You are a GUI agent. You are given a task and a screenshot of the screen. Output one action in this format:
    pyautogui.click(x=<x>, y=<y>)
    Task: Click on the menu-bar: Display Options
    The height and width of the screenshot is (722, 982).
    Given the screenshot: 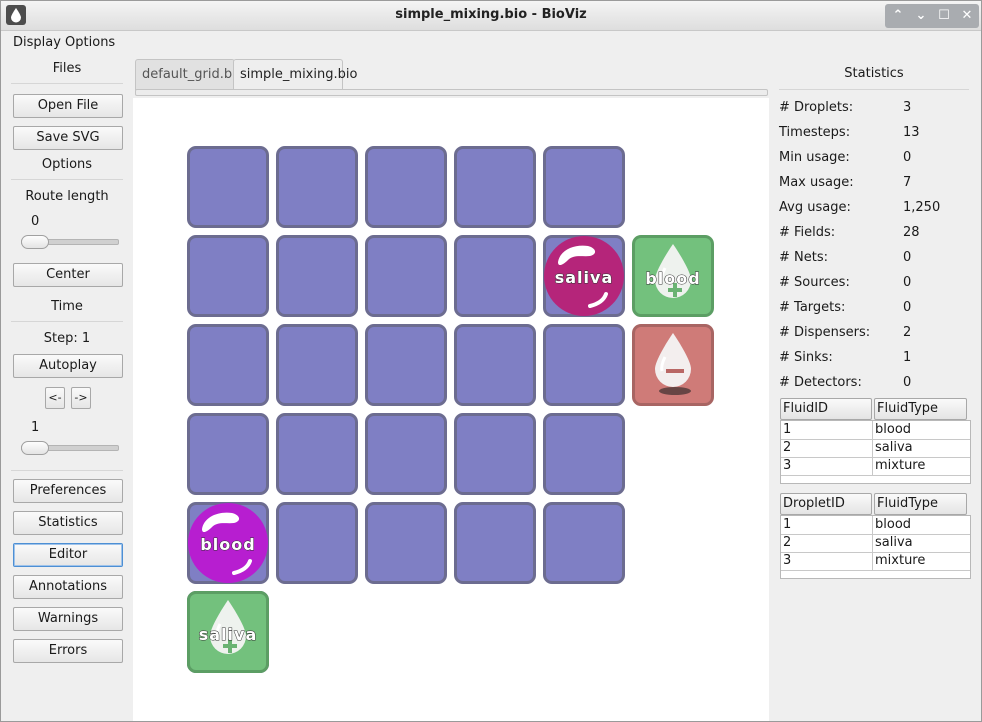 What is the action you would take?
    pyautogui.click(x=64, y=42)
    